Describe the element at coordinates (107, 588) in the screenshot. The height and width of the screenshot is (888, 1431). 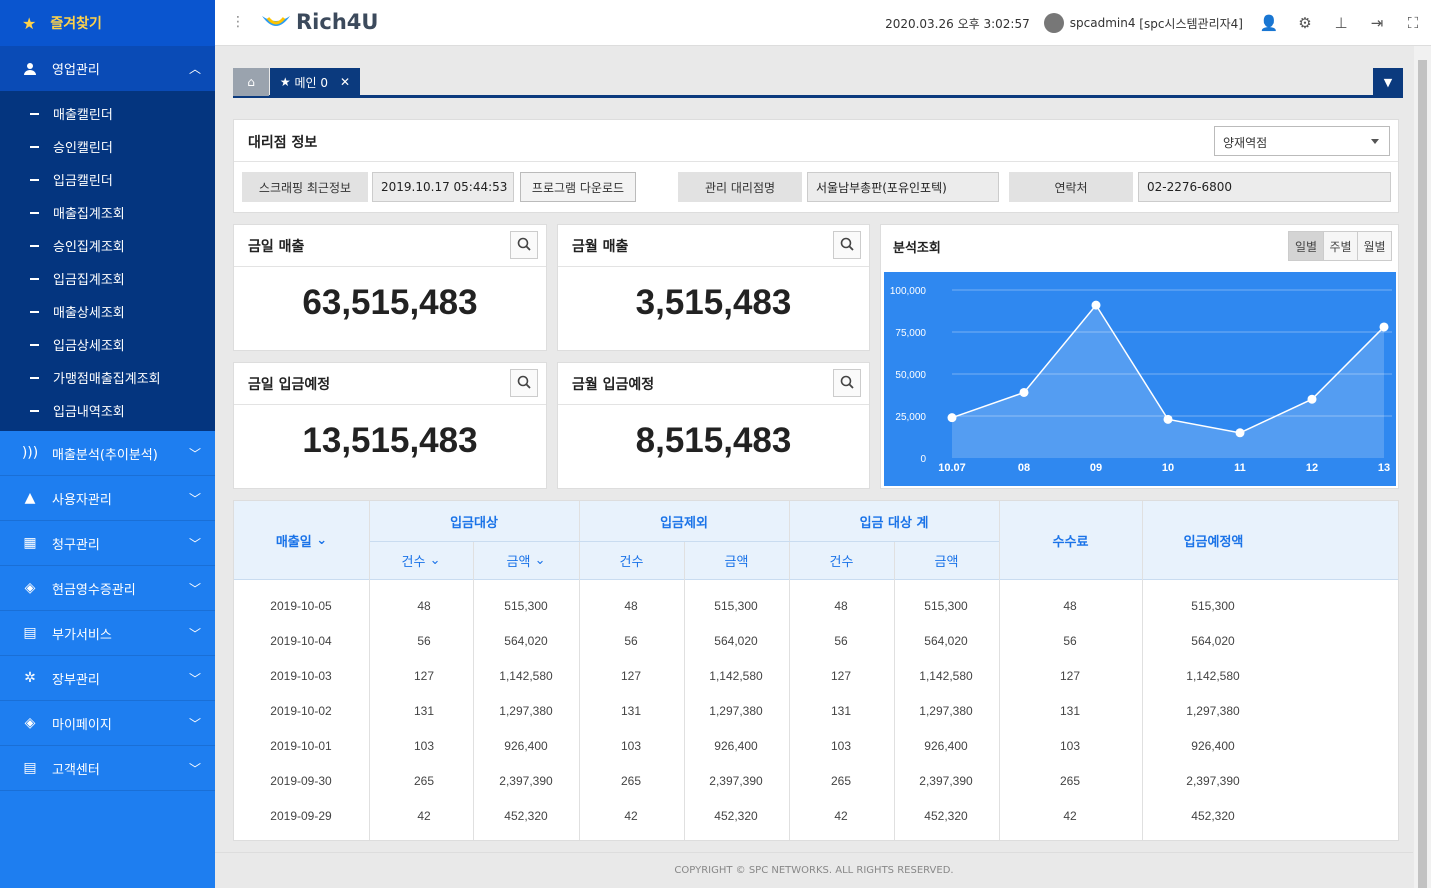
I see `sidebar-item-receipt: ◈ 현금영수증관리 ﹀` at that location.